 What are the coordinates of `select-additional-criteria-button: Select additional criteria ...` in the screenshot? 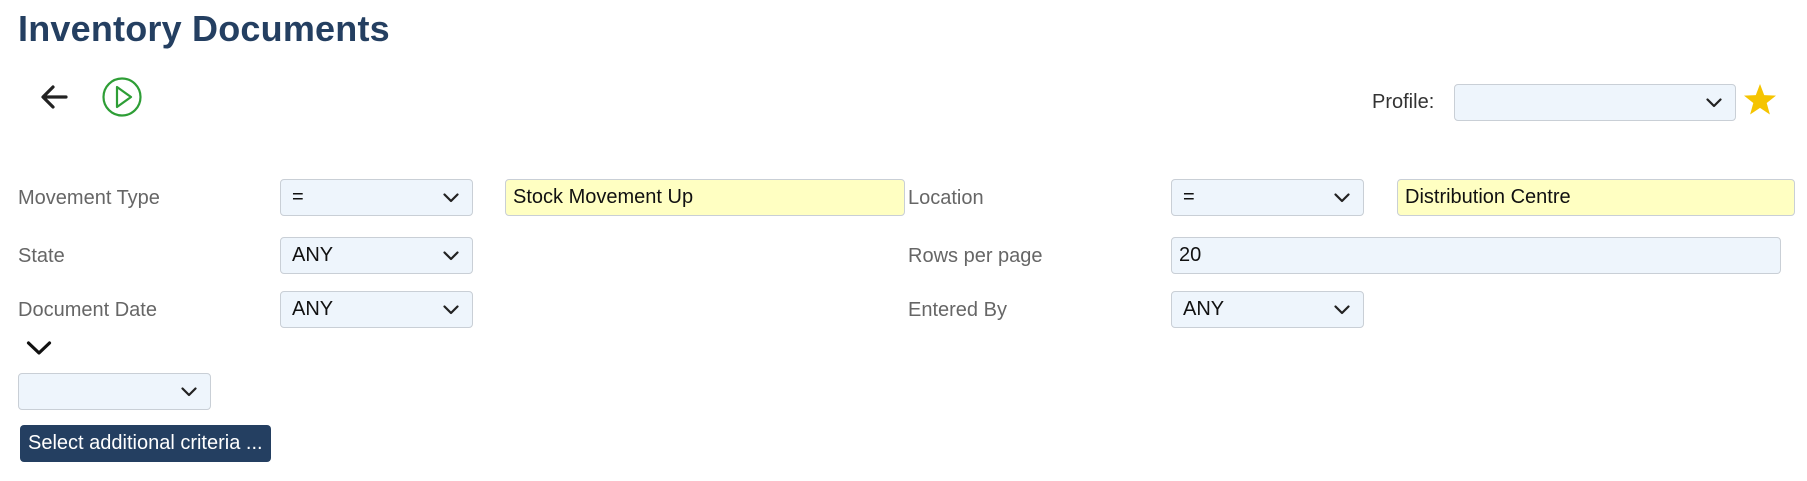 It's located at (145, 443).